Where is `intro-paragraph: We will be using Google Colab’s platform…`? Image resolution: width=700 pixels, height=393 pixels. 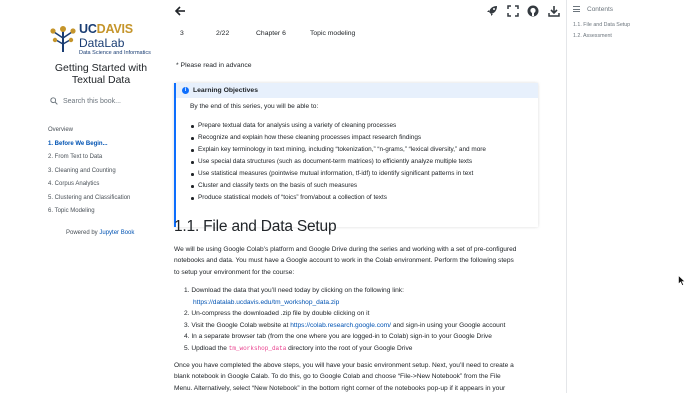
intro-paragraph: We will be using Google Colab’s platform… is located at coordinates (345, 261).